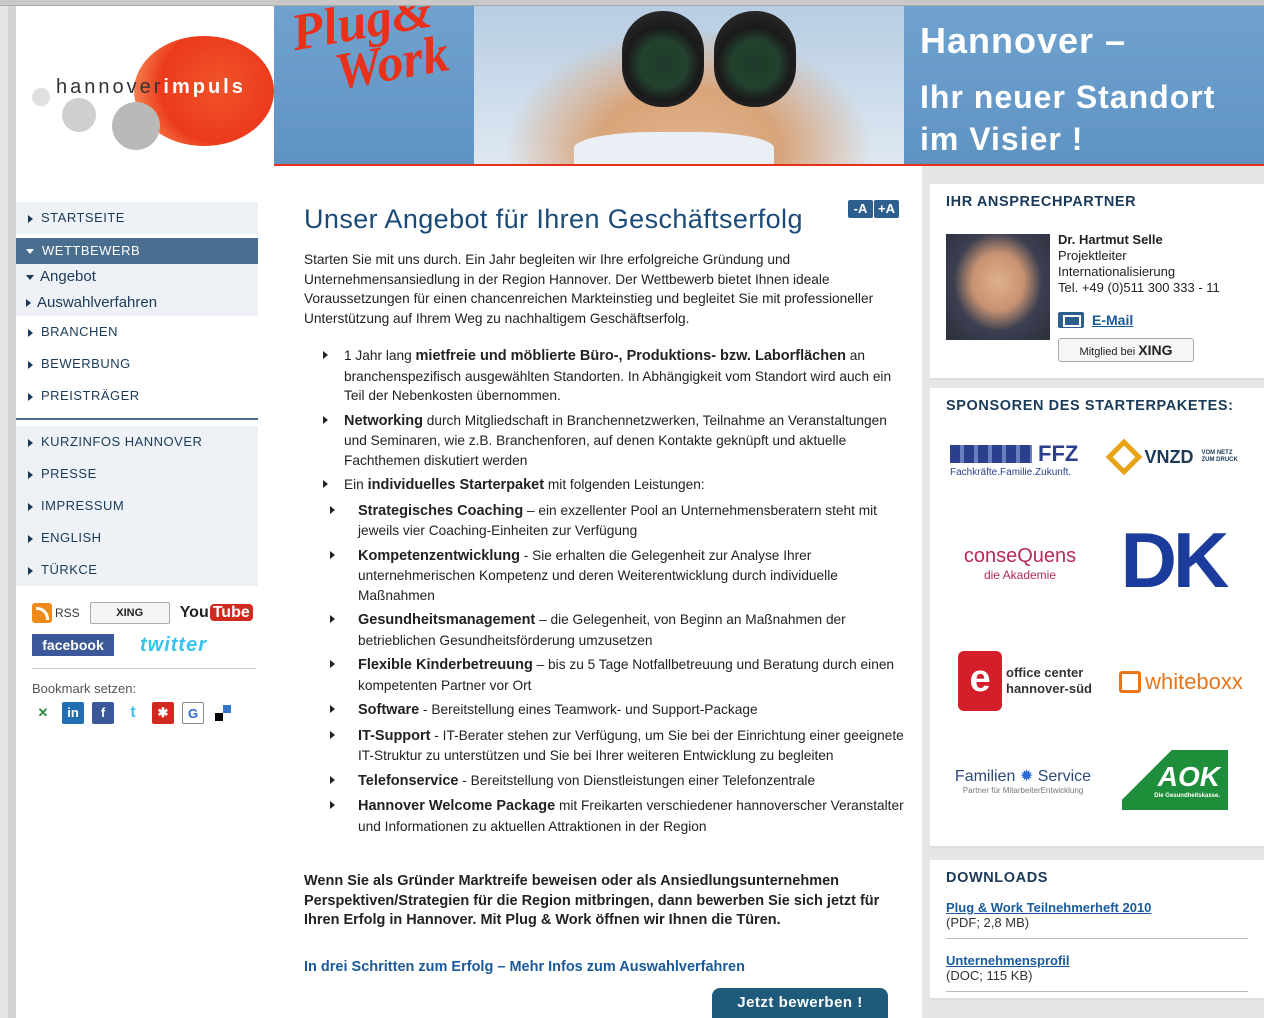 This screenshot has width=1264, height=1018. Describe the element at coordinates (1181, 682) in the screenshot. I see `sponsor-whiteboxx: whiteboxx` at that location.